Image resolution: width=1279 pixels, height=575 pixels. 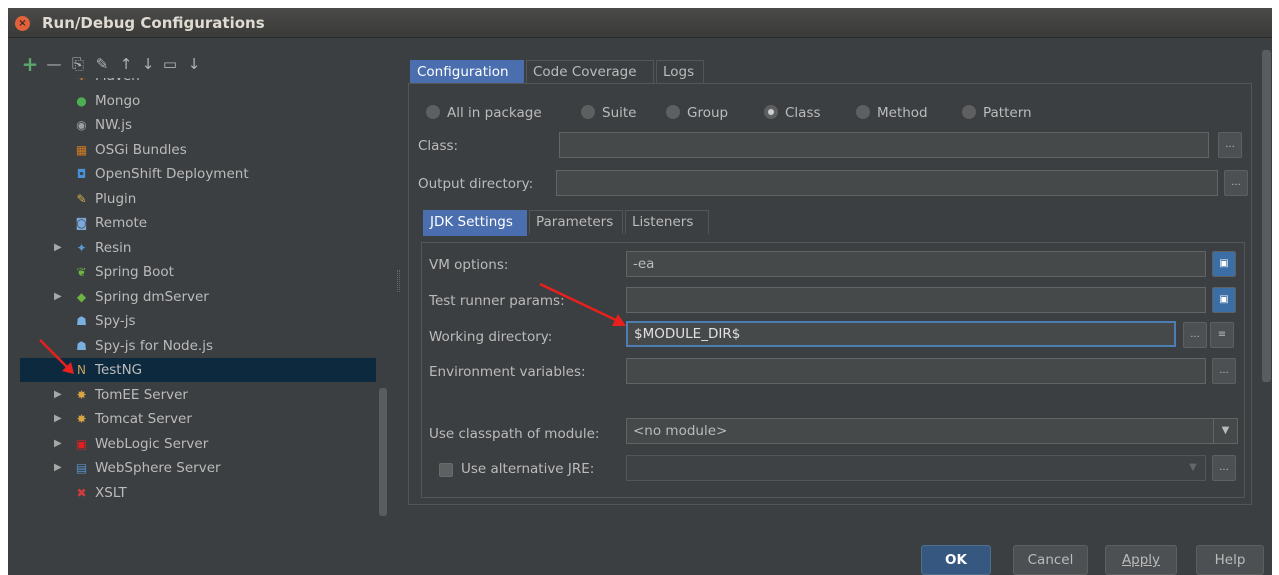 What do you see at coordinates (198, 101) in the screenshot?
I see `tree-item-mongo: ● Mongo` at bounding box center [198, 101].